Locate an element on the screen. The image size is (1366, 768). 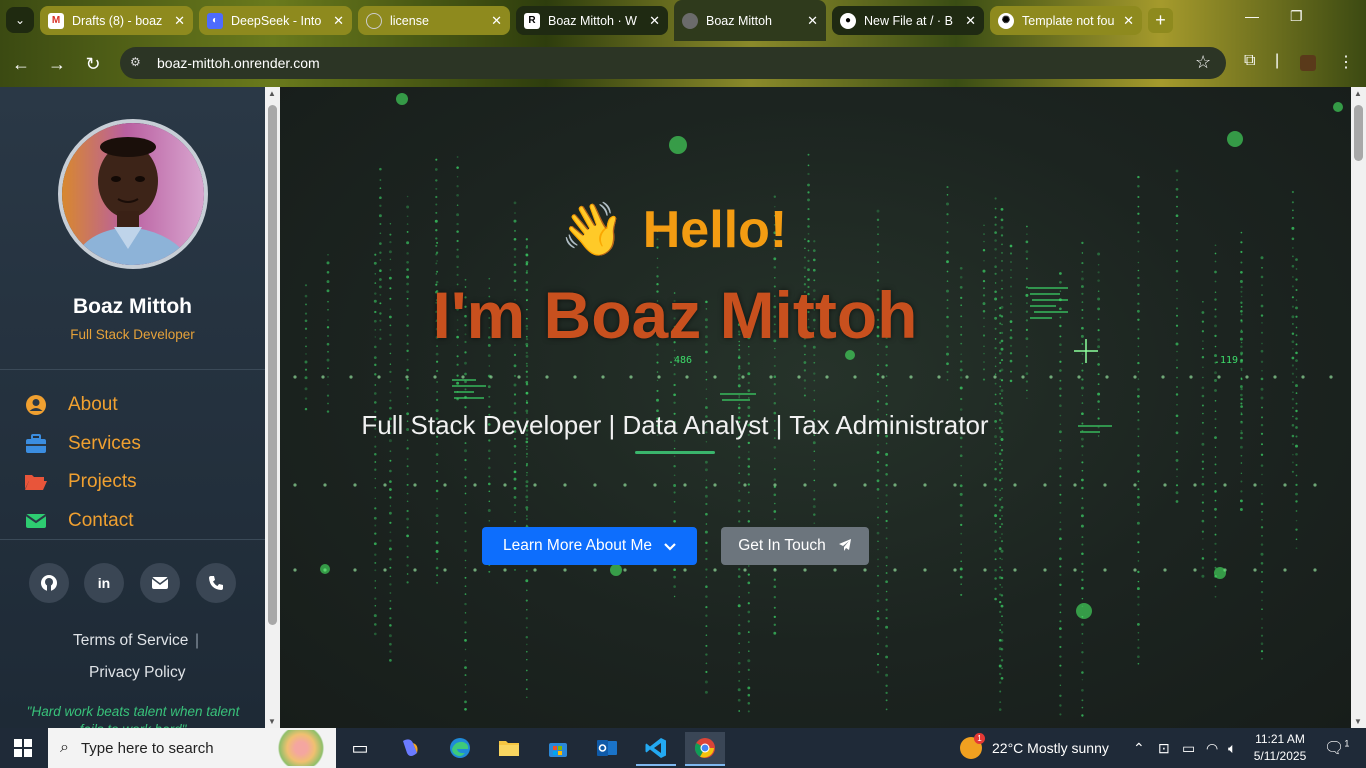
github-link is located at coordinates (49, 583).